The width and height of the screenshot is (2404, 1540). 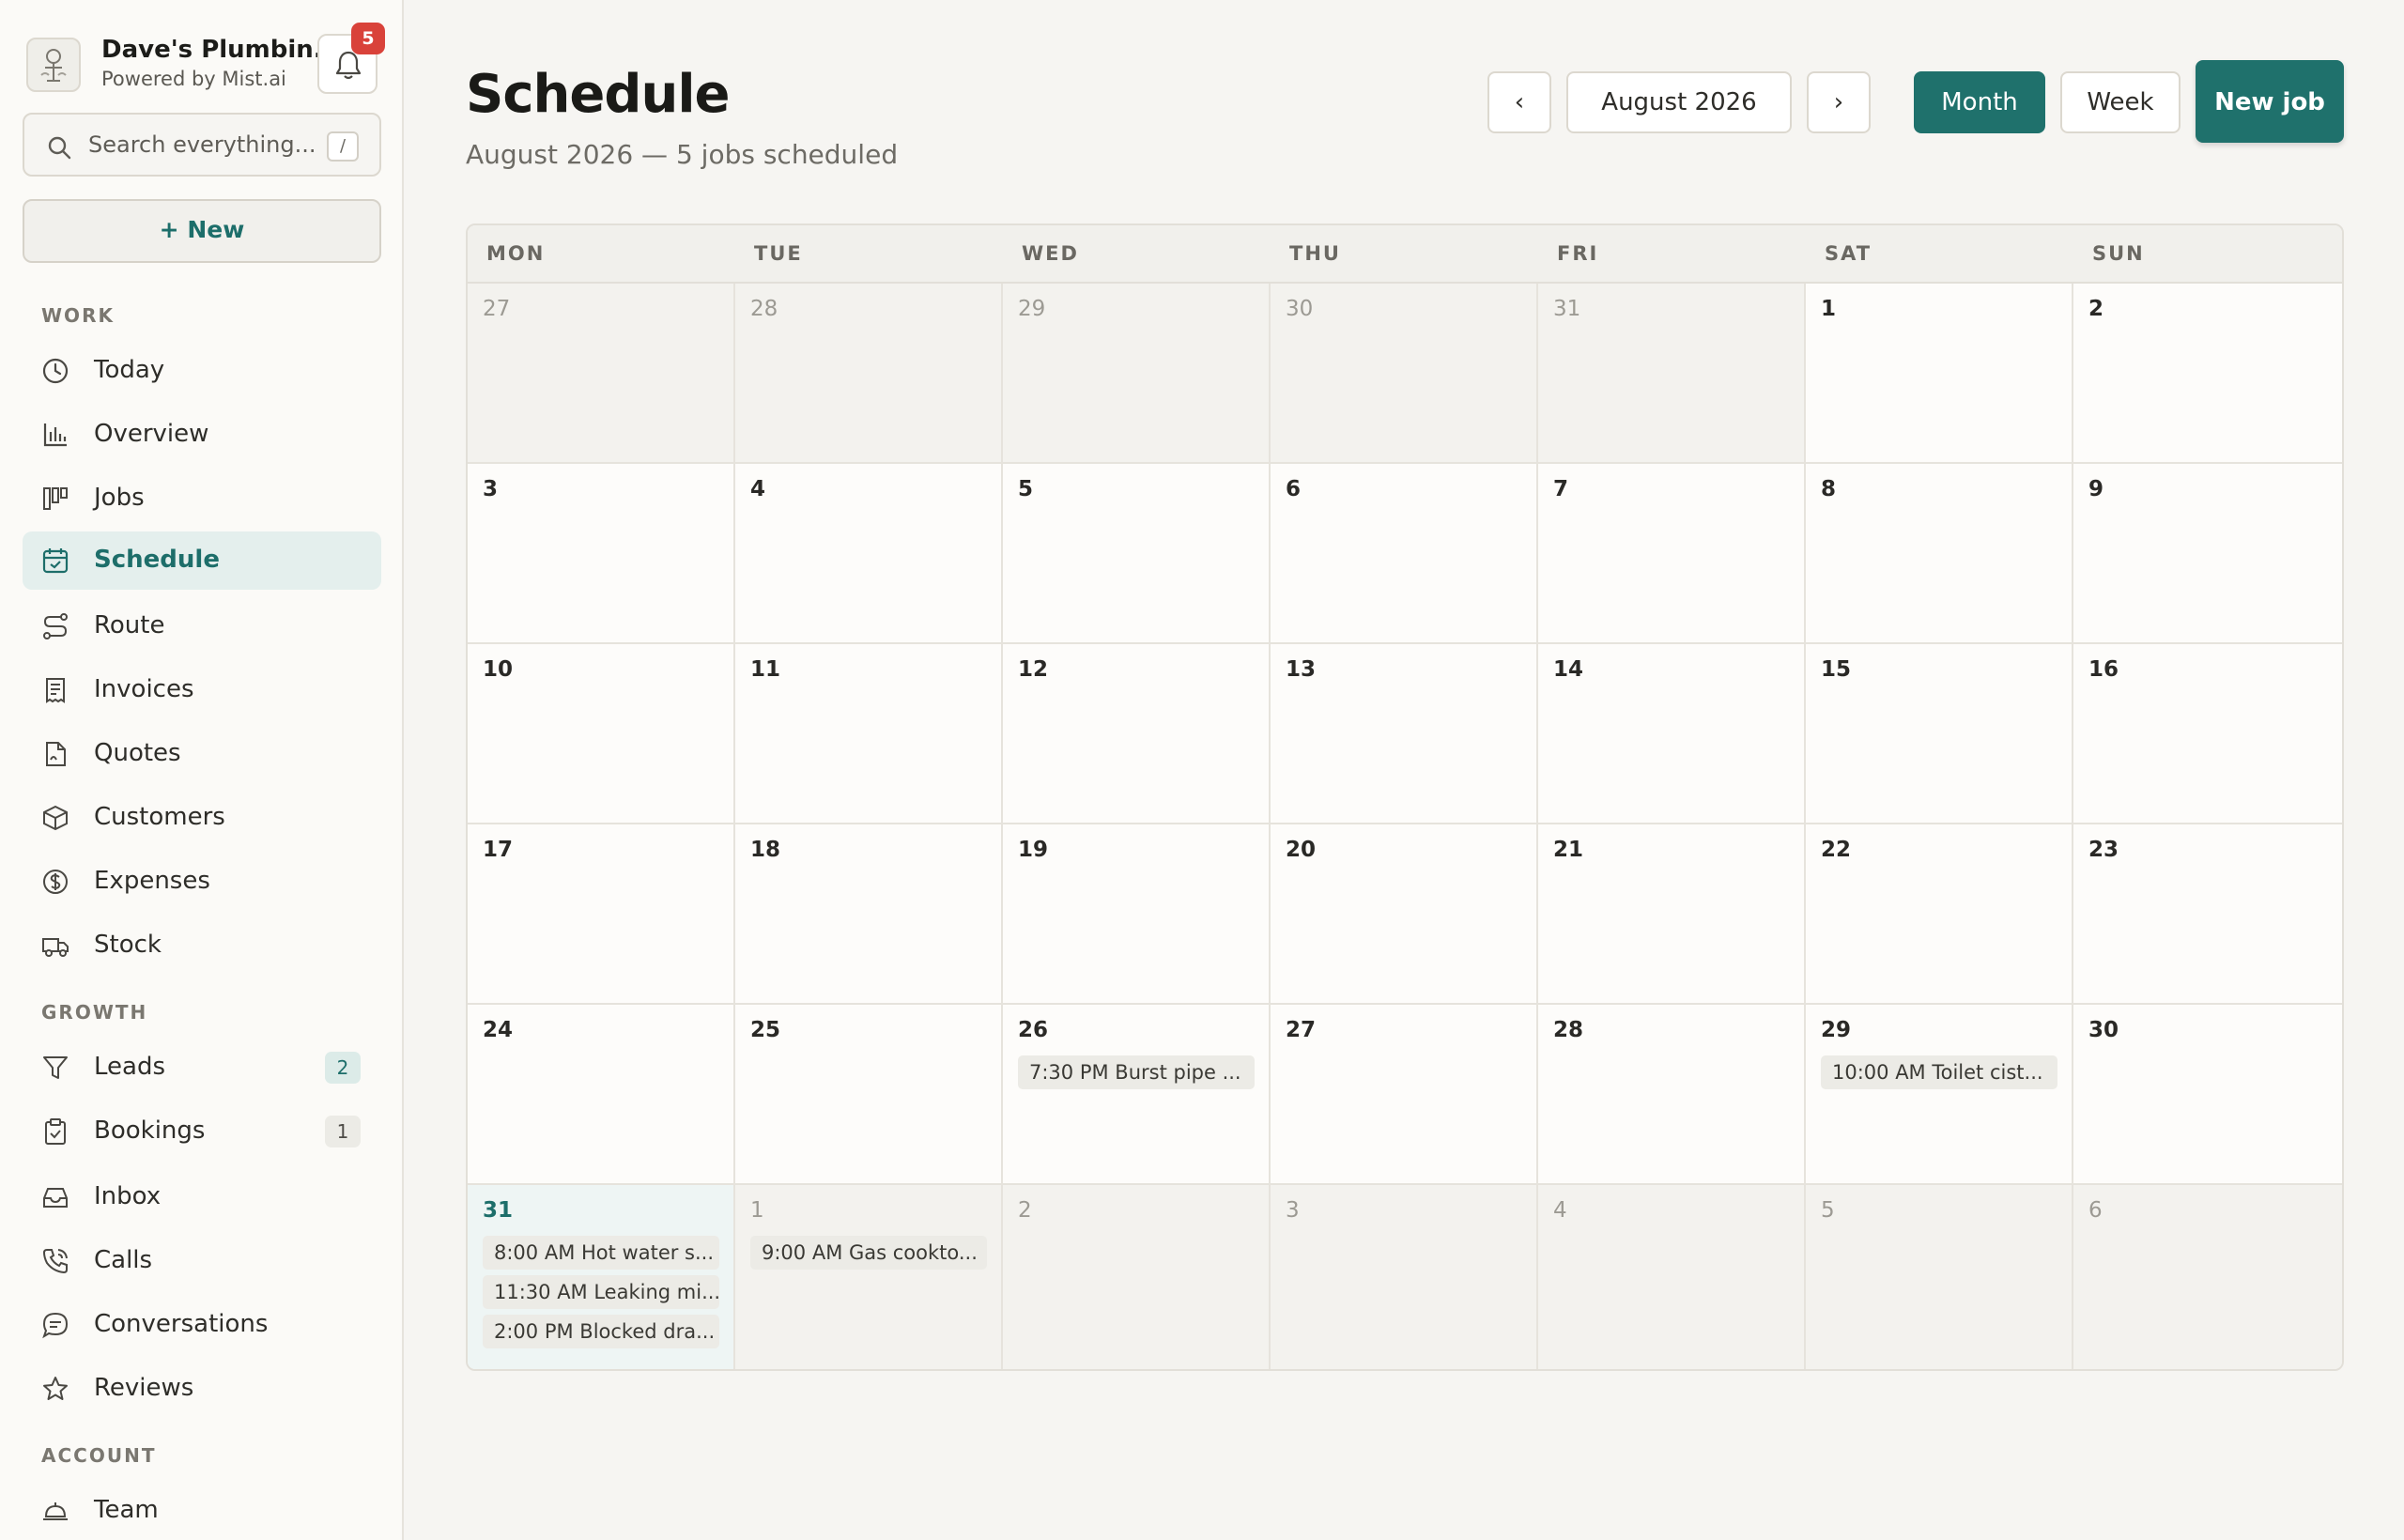 I want to click on sidebar-item-bookings: Bookings 1, so click(x=202, y=1131).